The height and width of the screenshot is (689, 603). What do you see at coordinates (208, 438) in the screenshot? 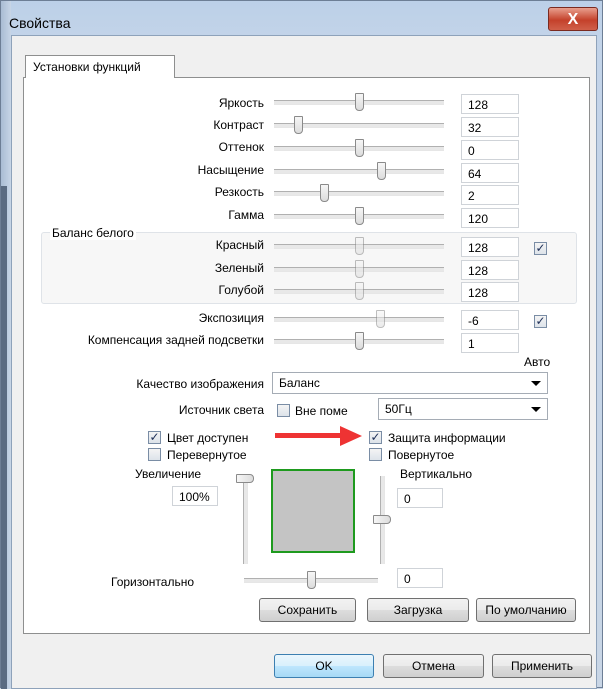
I see `color-enabled-label: Цвет доступен` at bounding box center [208, 438].